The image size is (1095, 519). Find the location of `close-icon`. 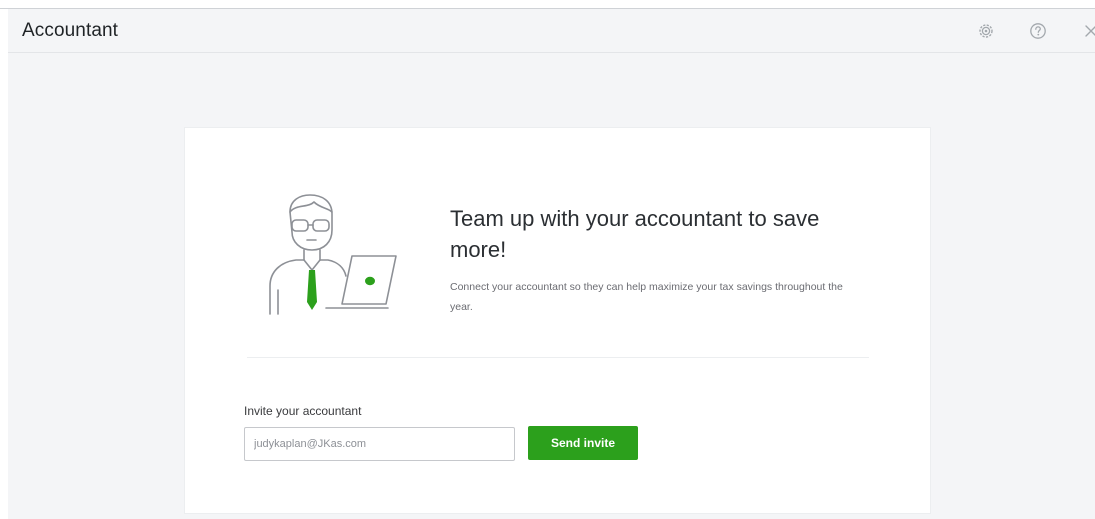

close-icon is located at coordinates (1088, 31).